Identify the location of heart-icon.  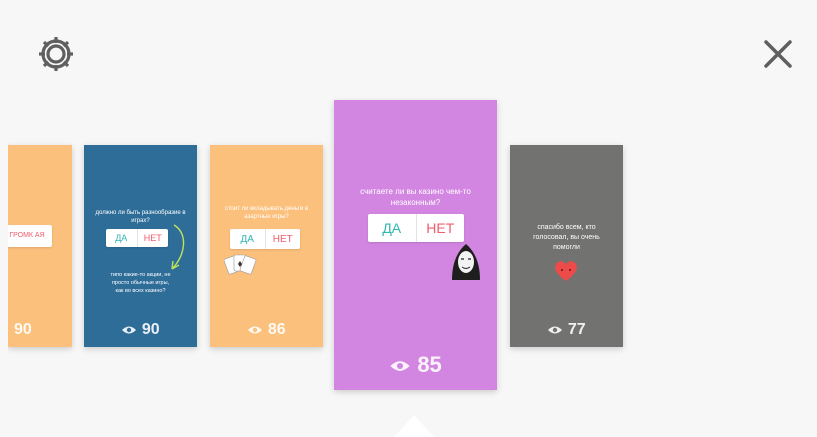
(566, 271).